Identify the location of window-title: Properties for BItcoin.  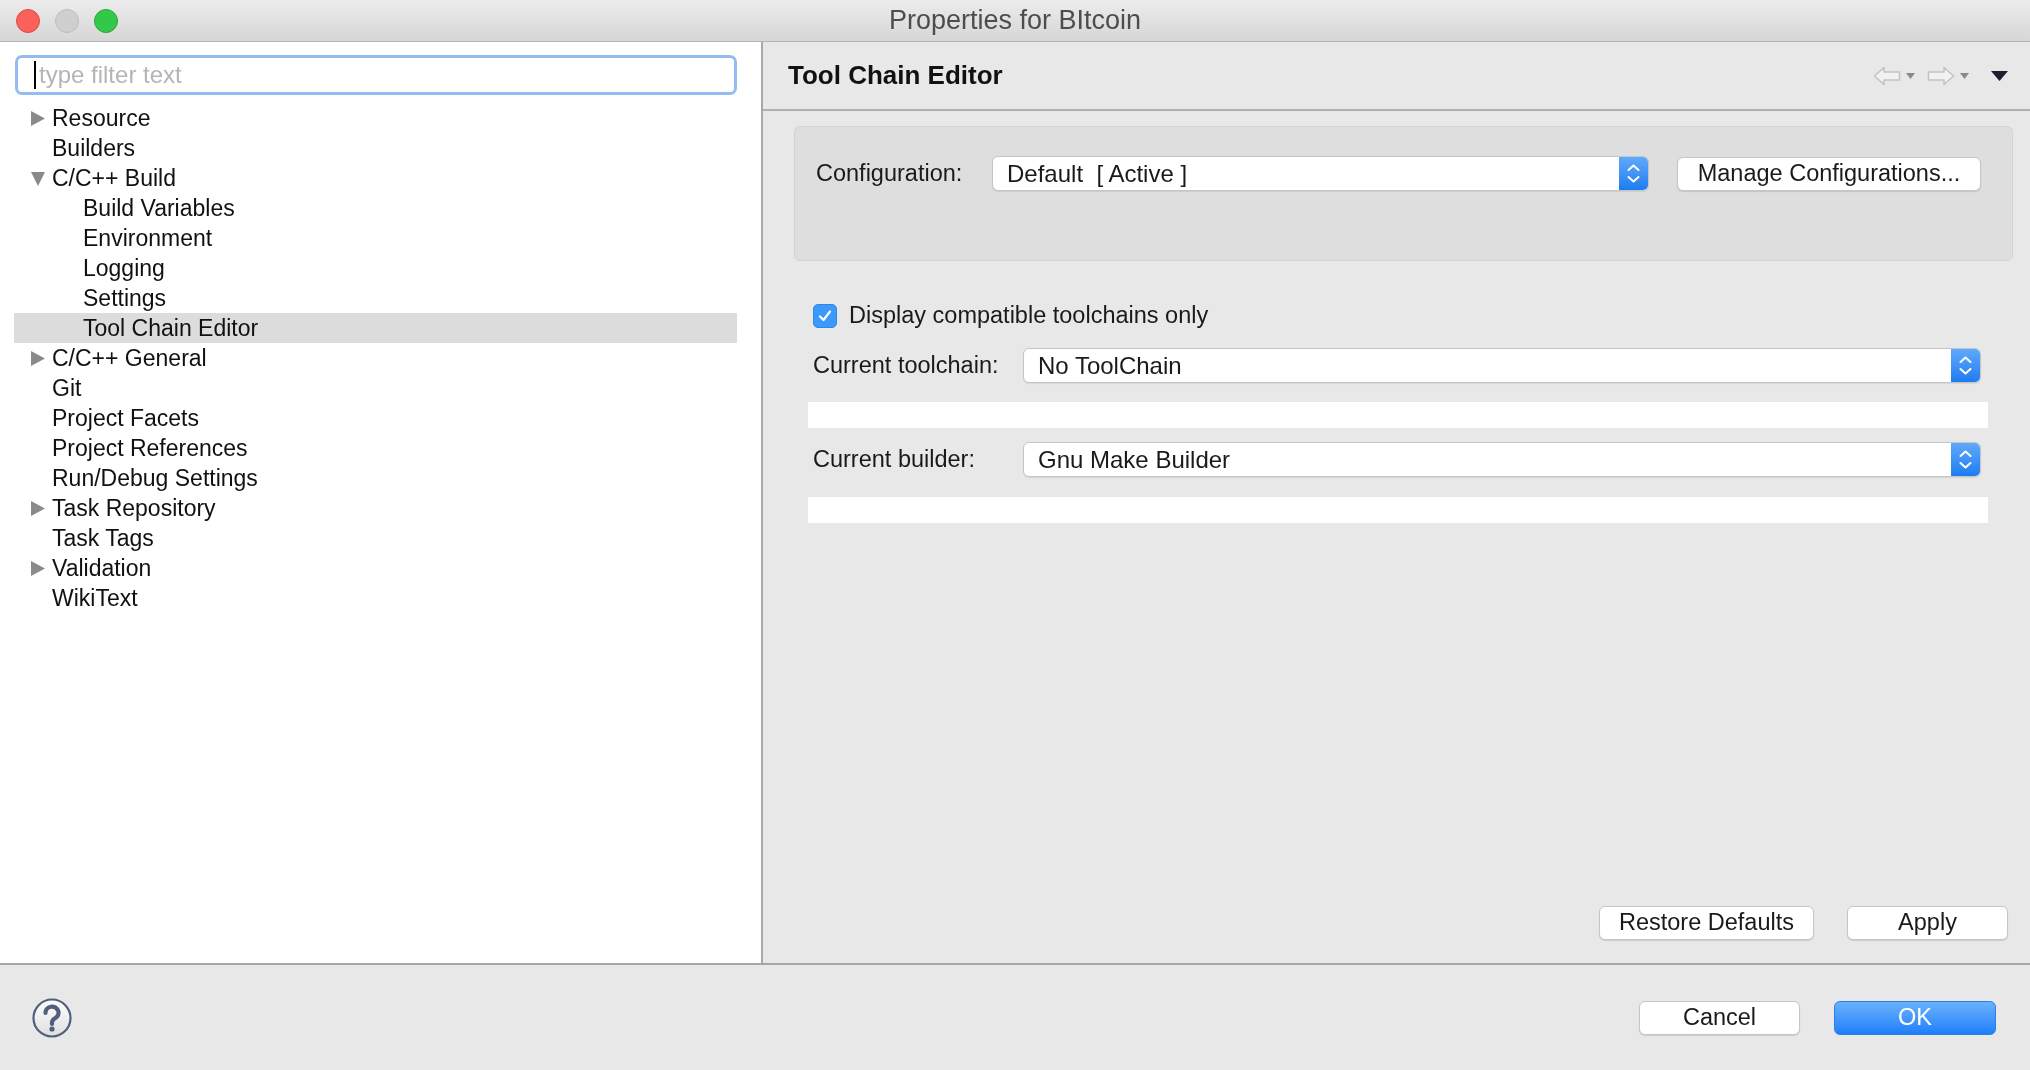
(1015, 21).